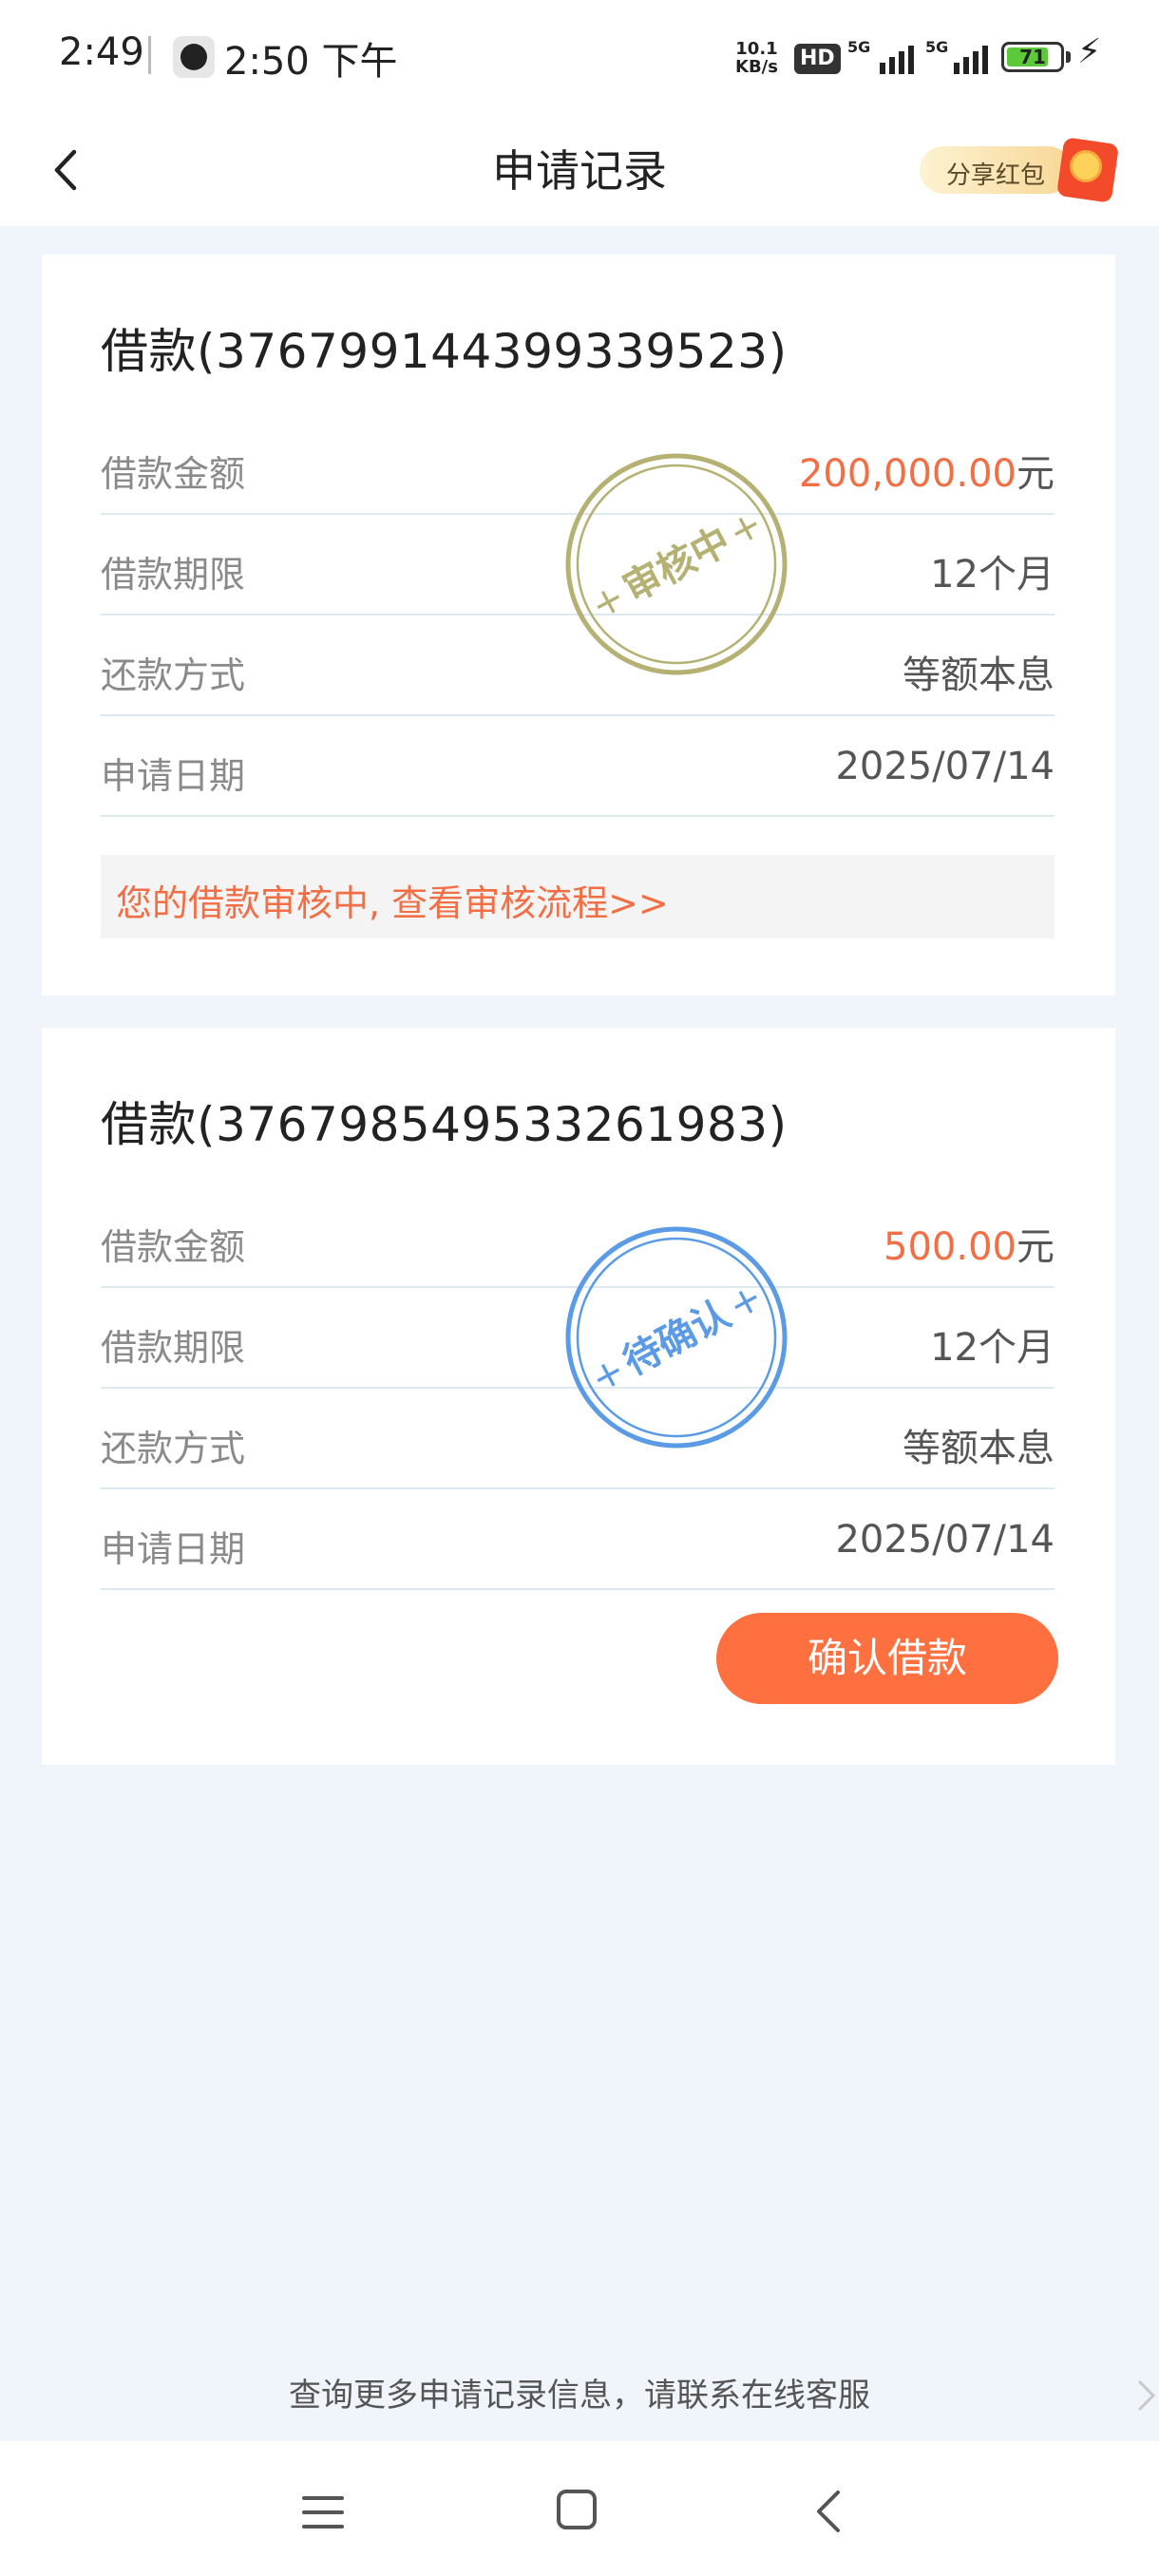 The image size is (1159, 2576). Describe the element at coordinates (323, 2512) in the screenshot. I see `menu-icon` at that location.